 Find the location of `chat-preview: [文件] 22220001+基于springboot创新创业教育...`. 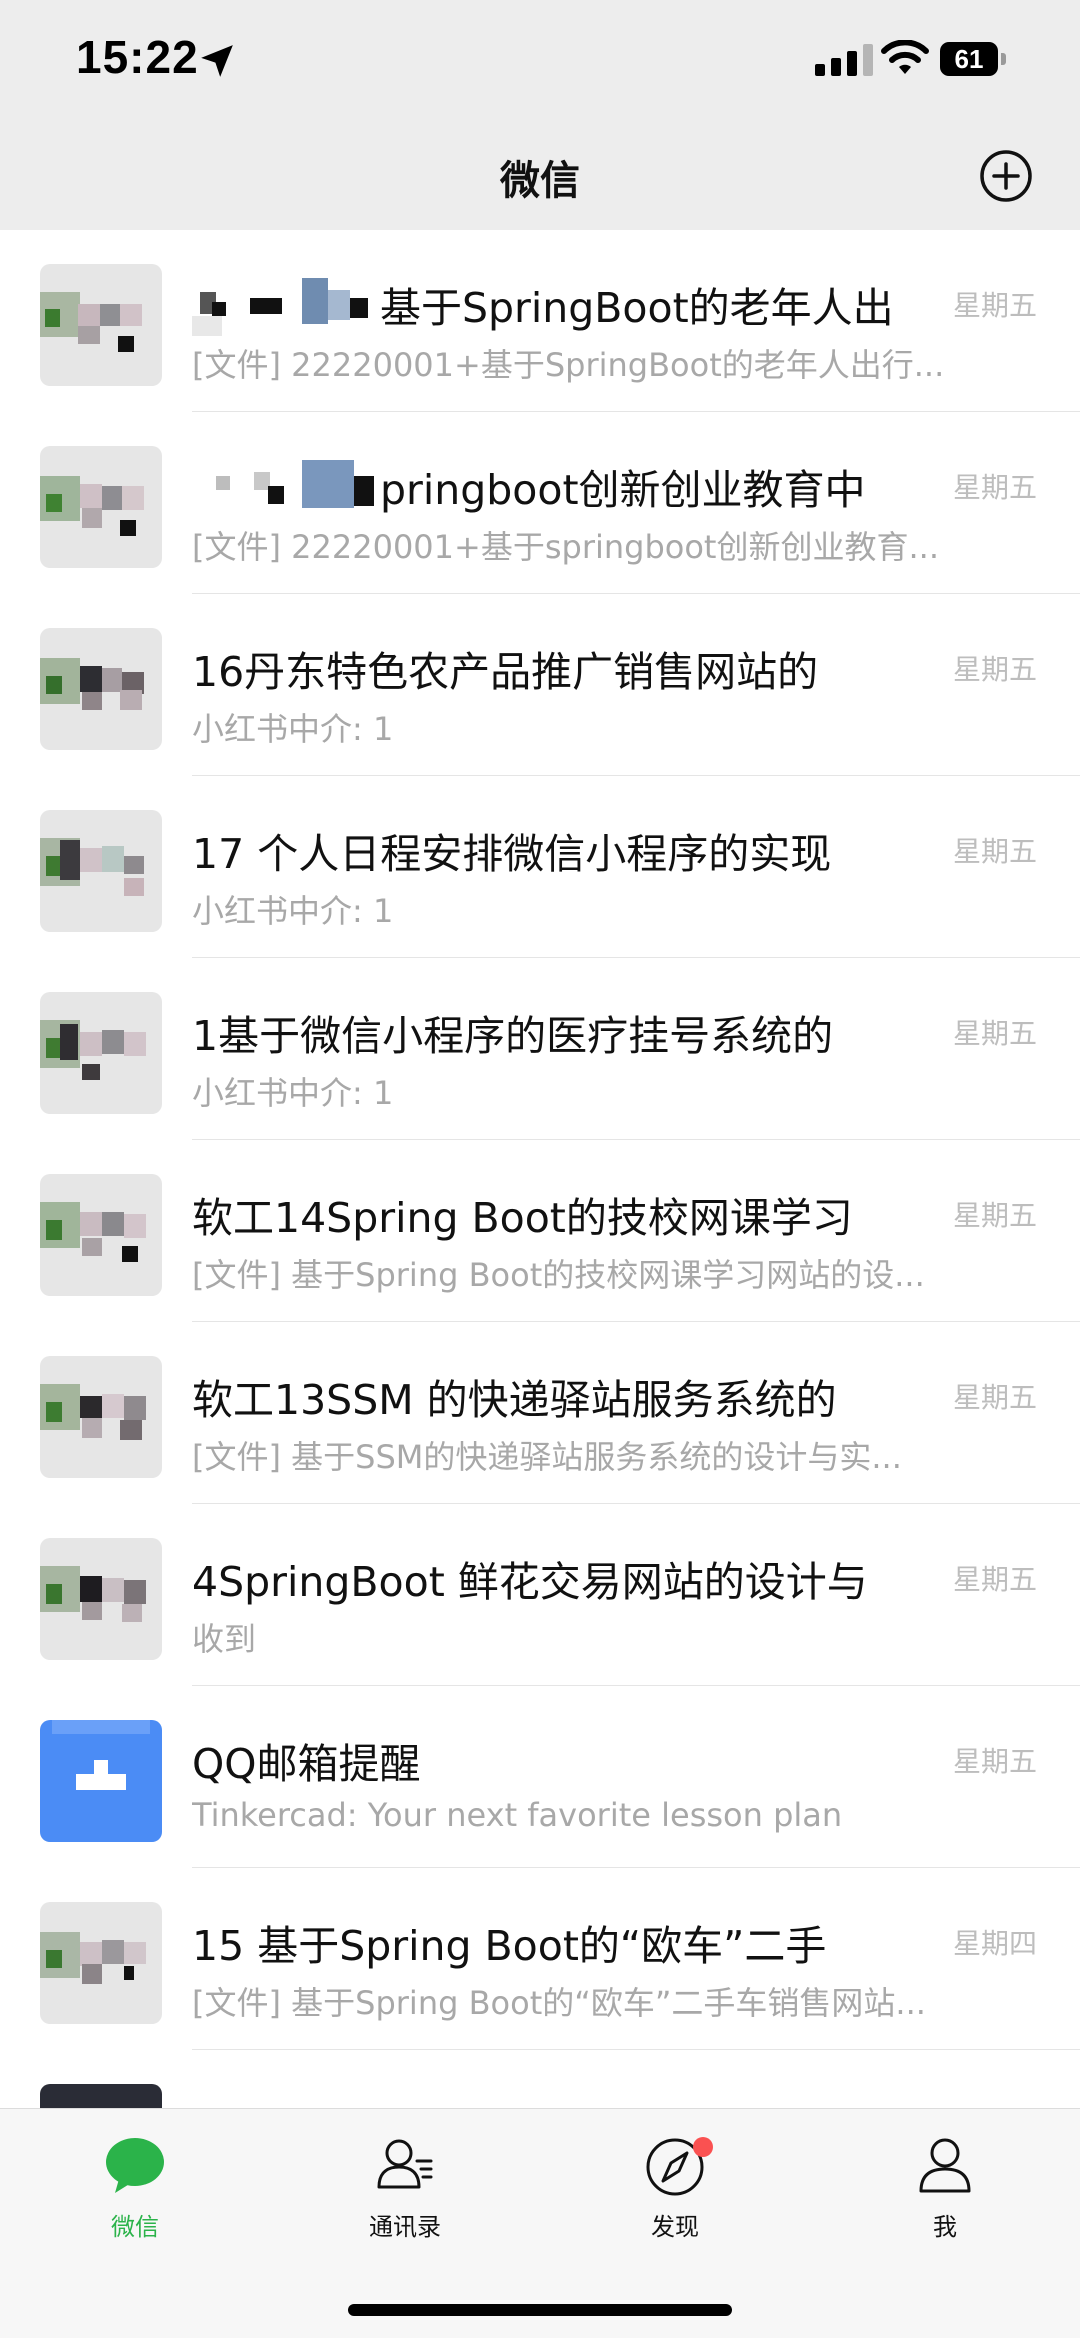

chat-preview: [文件] 22220001+基于springboot创新创业教育... is located at coordinates (565, 547).